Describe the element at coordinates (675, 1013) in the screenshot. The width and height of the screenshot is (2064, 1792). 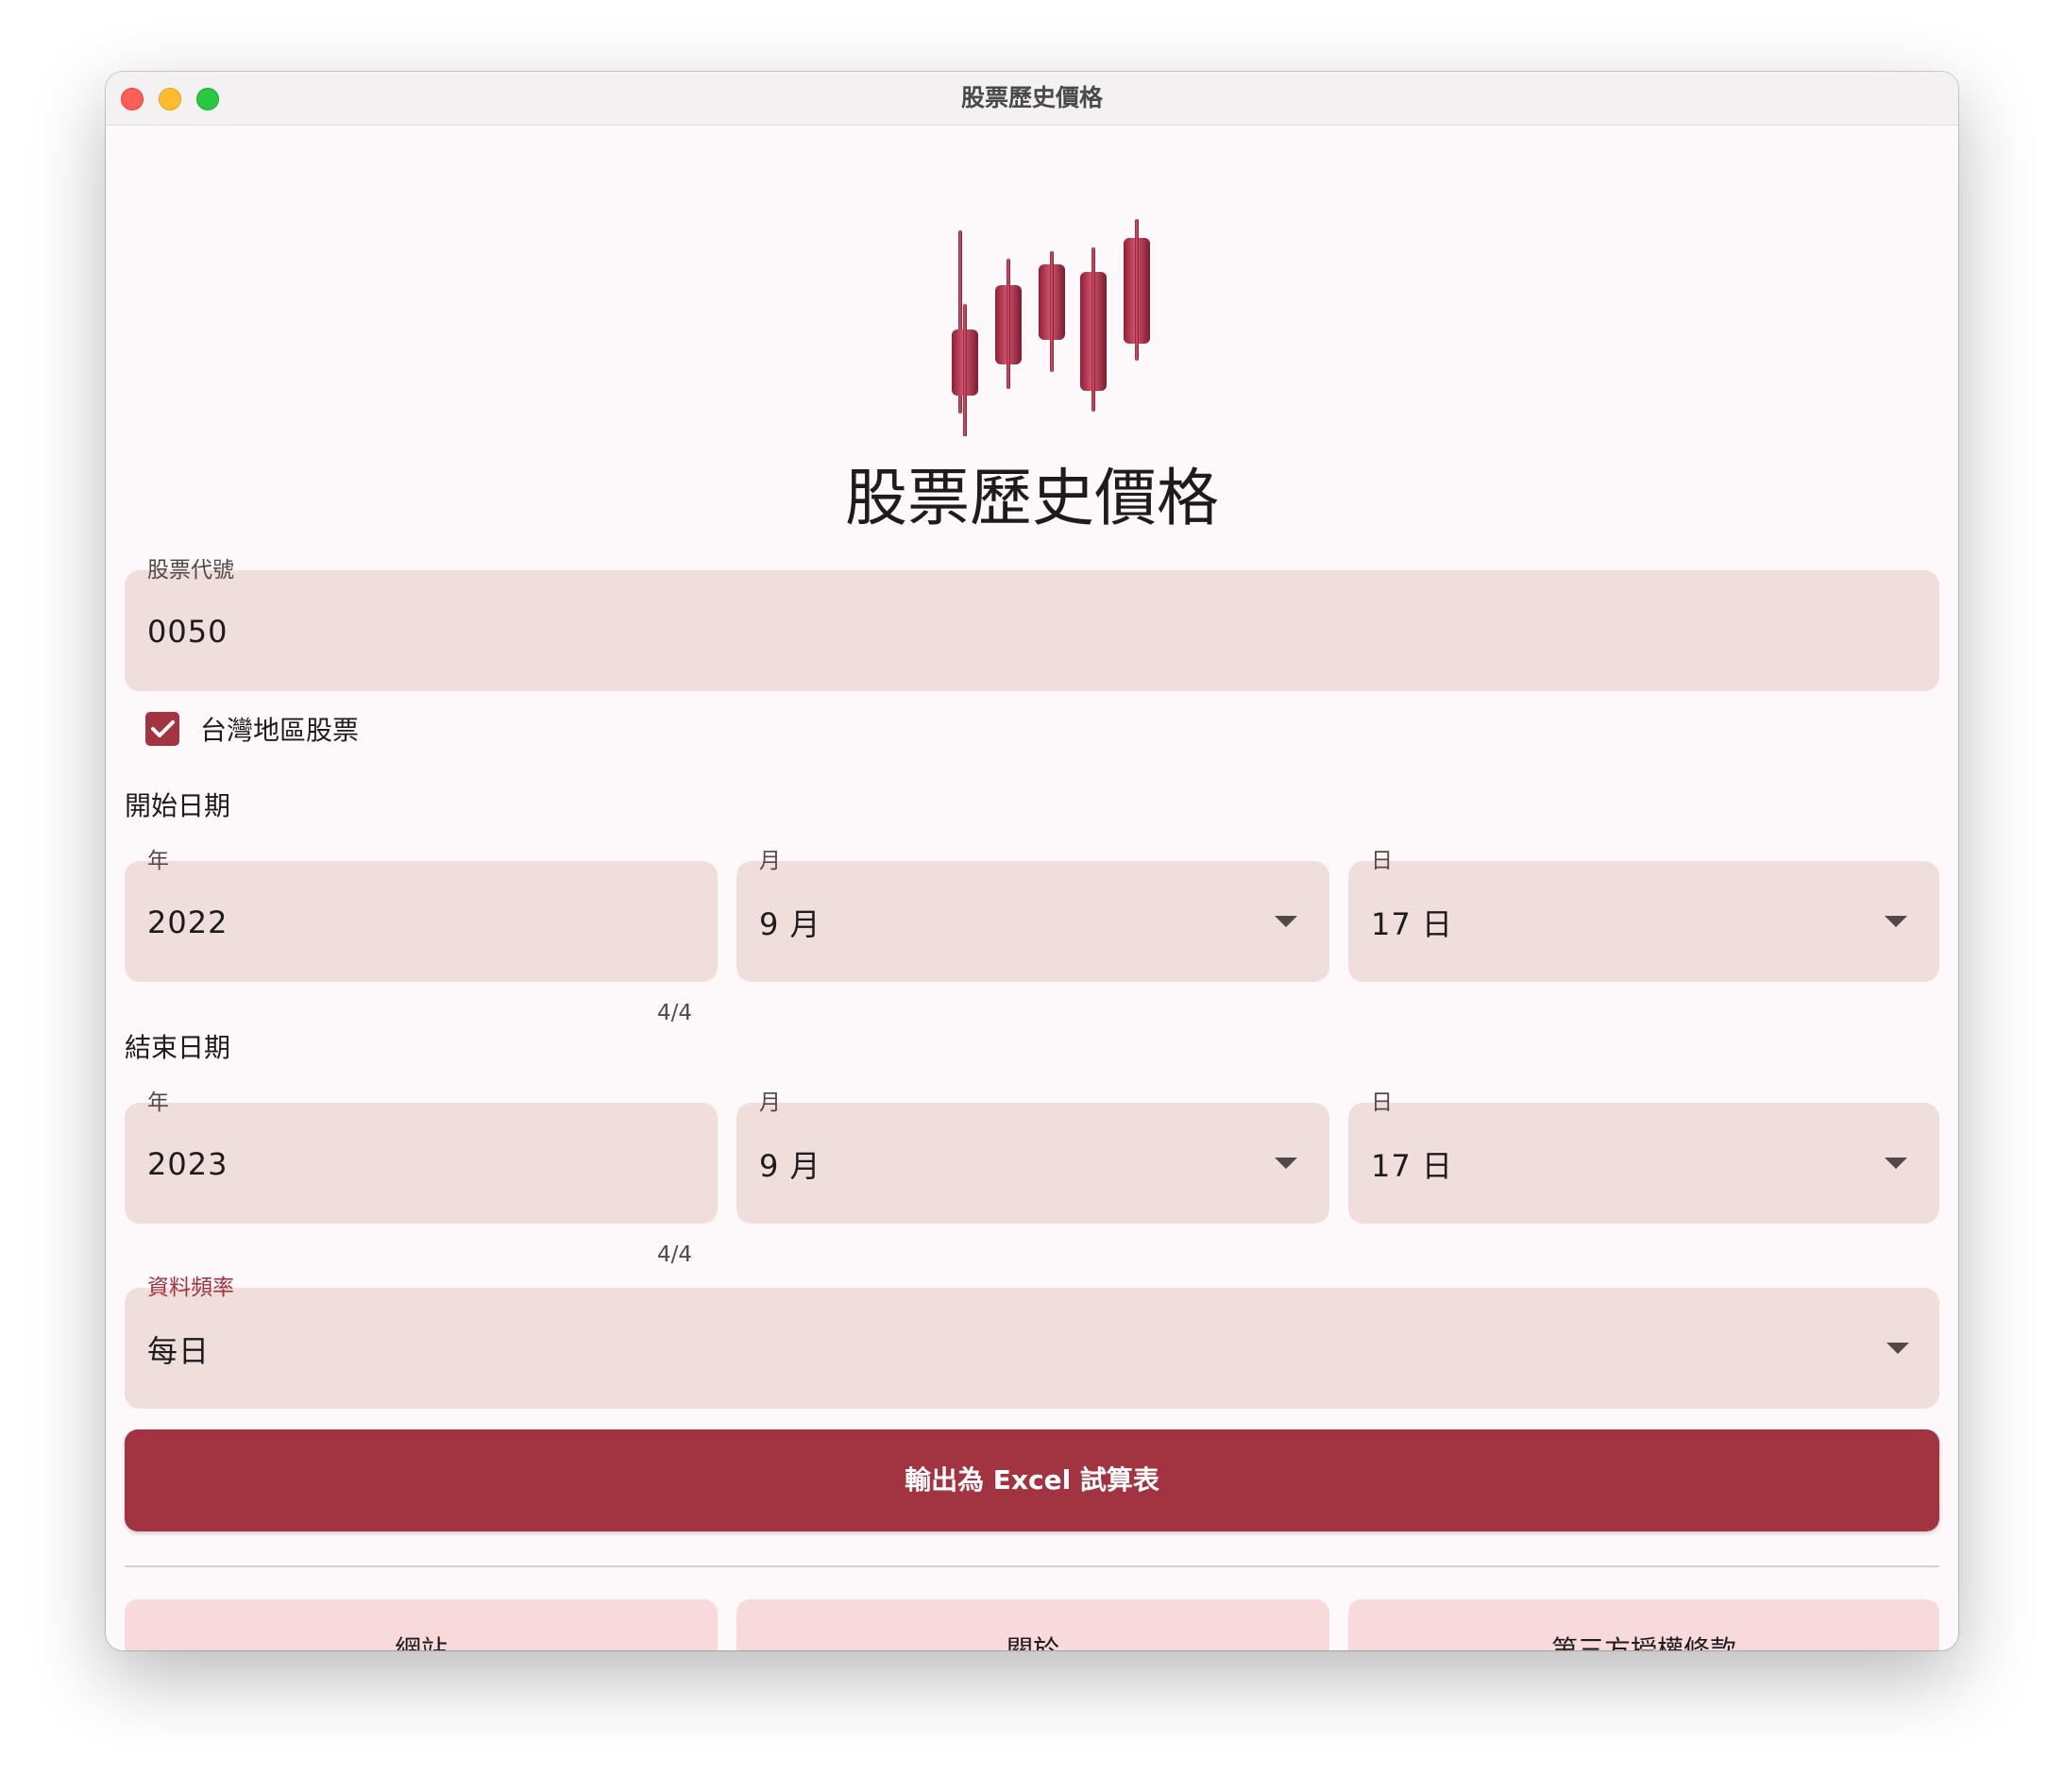
I see `start-year-counter: 4/4` at that location.